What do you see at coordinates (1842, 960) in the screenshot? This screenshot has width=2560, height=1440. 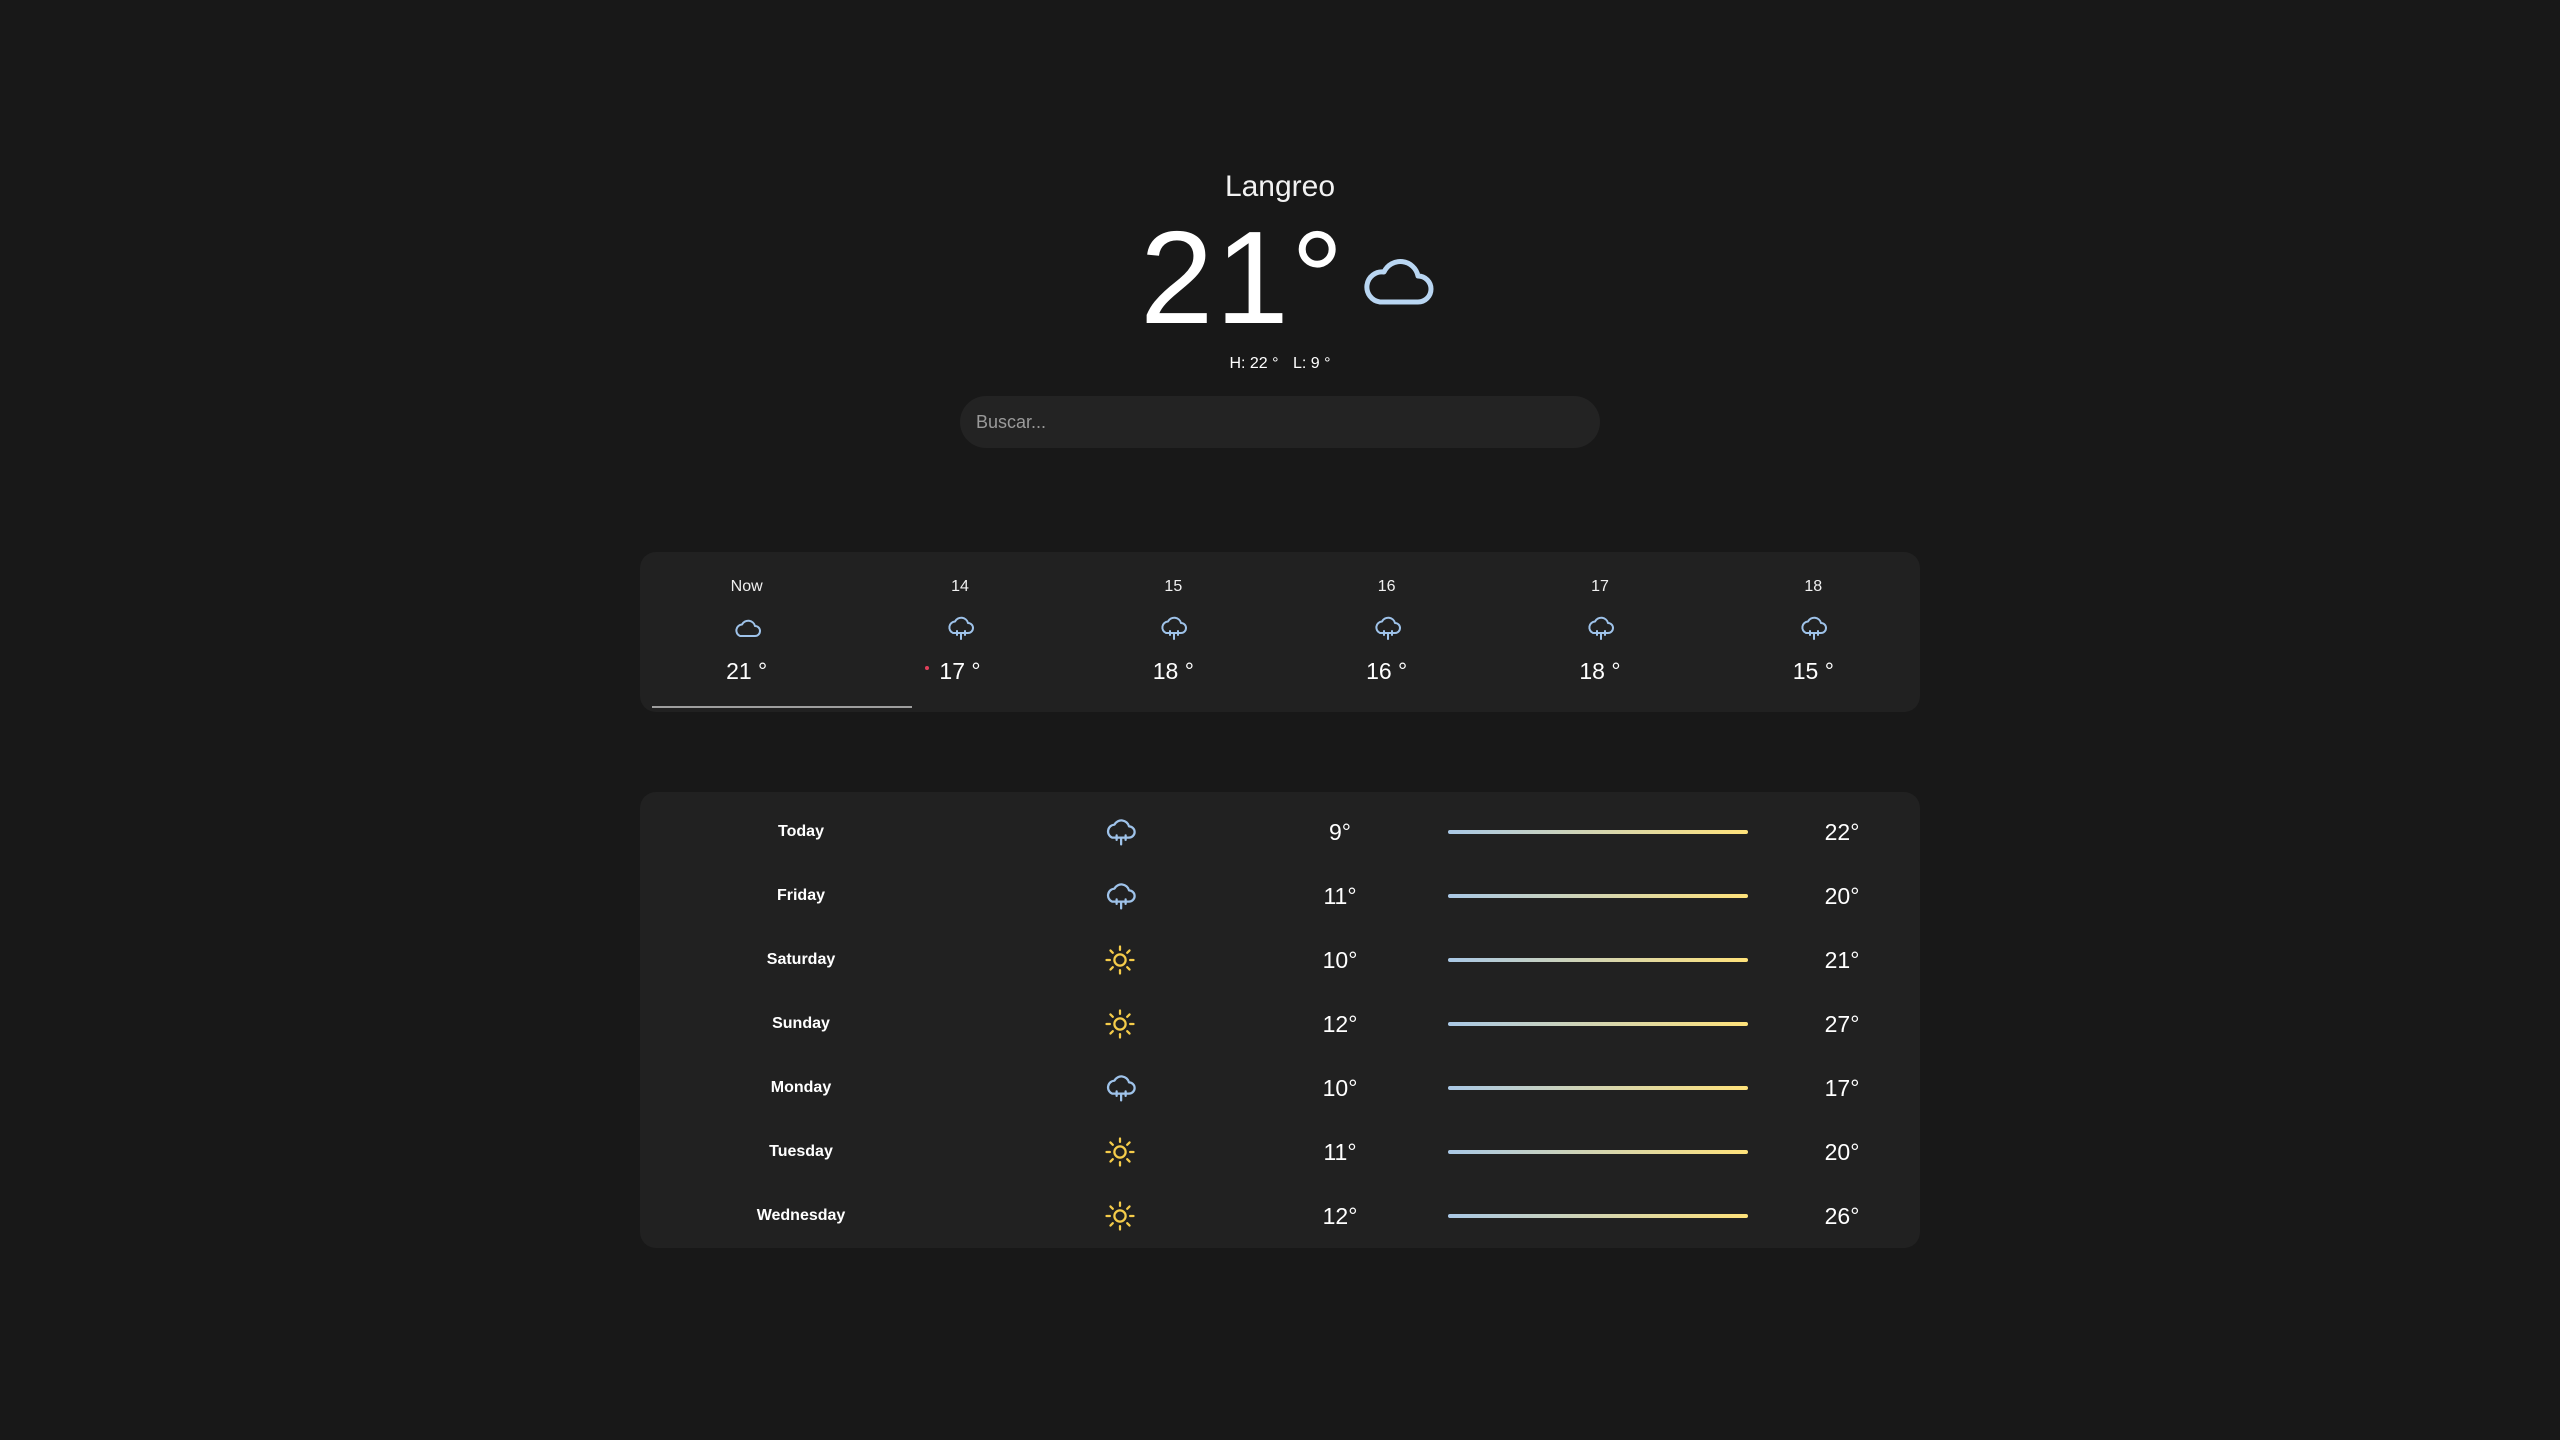 I see `day-high-temperature: 21°` at bounding box center [1842, 960].